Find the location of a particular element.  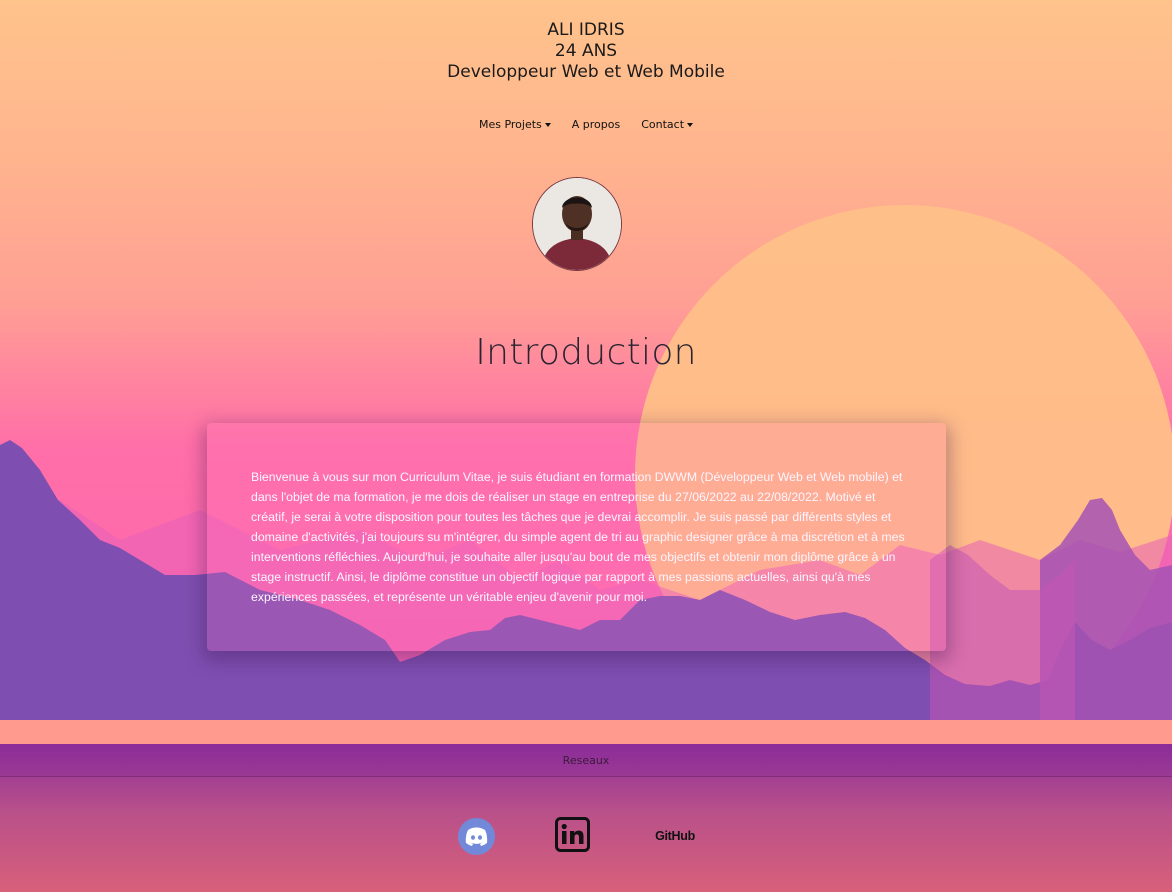

main-nav: Mes Projets A propos Contact is located at coordinates (586, 124).